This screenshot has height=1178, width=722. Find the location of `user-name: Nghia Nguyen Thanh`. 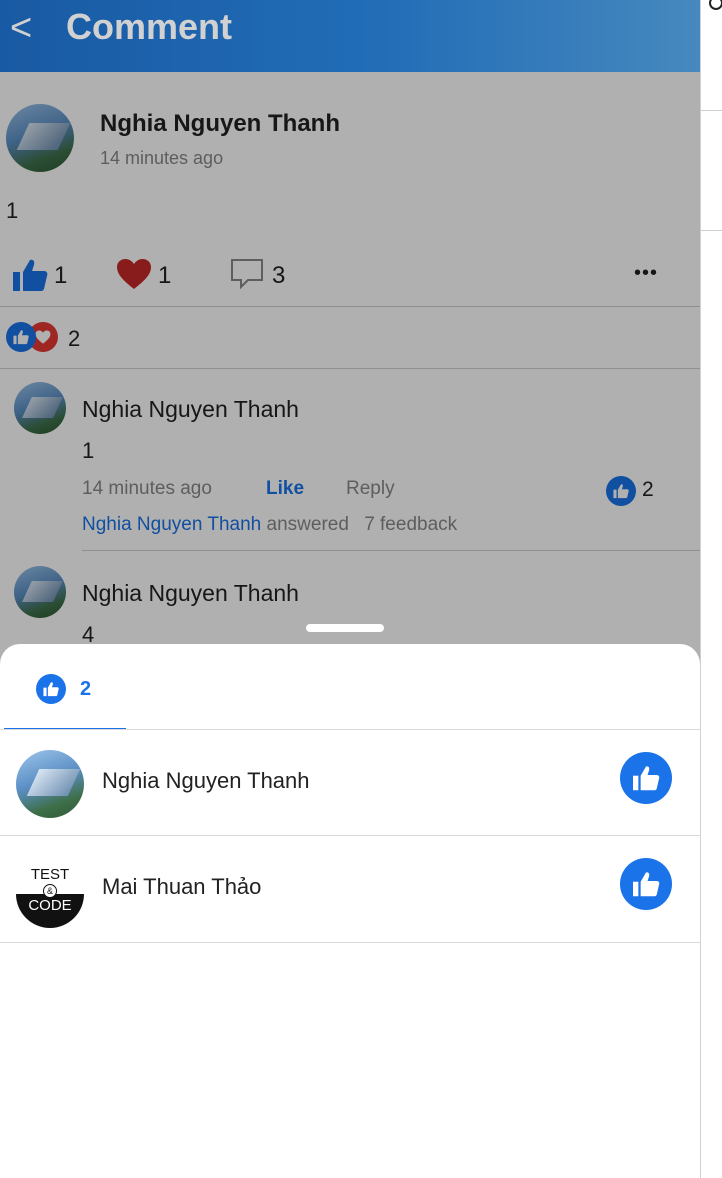

user-name: Nghia Nguyen Thanh is located at coordinates (206, 781).